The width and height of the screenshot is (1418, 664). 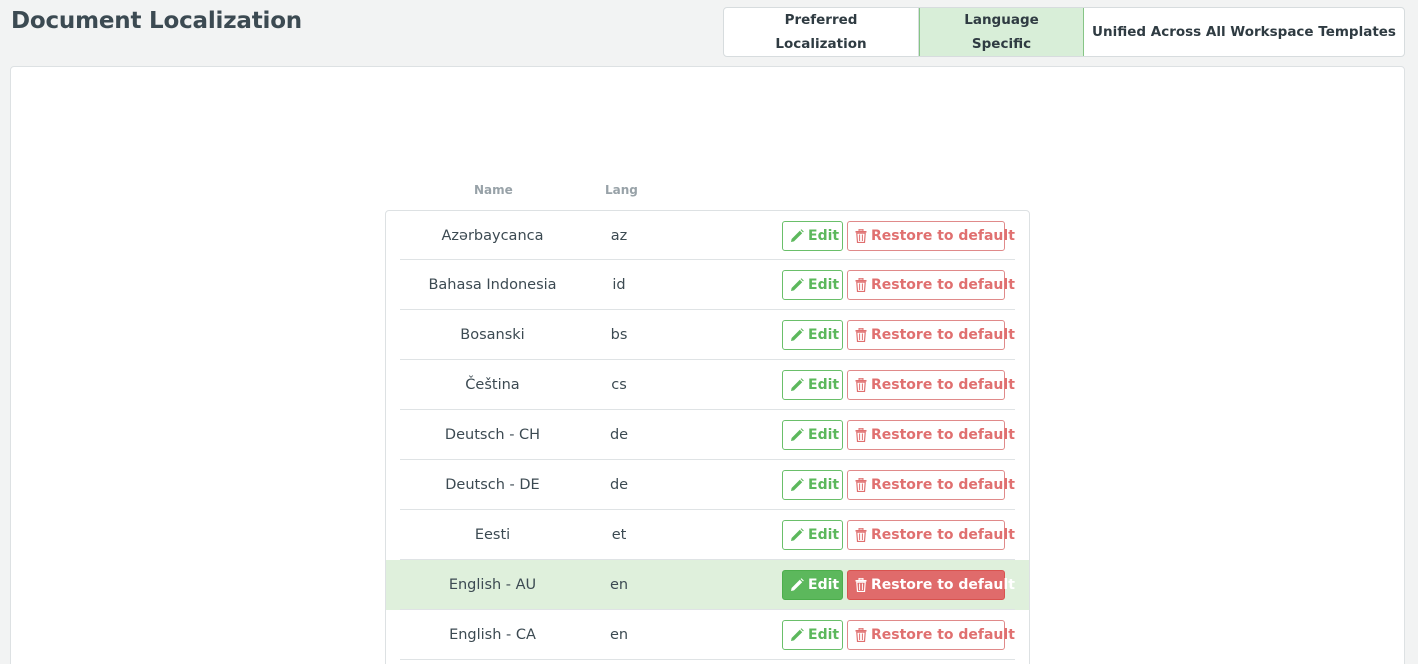 What do you see at coordinates (492, 235) in the screenshot?
I see `language-name: Azərbaycanca` at bounding box center [492, 235].